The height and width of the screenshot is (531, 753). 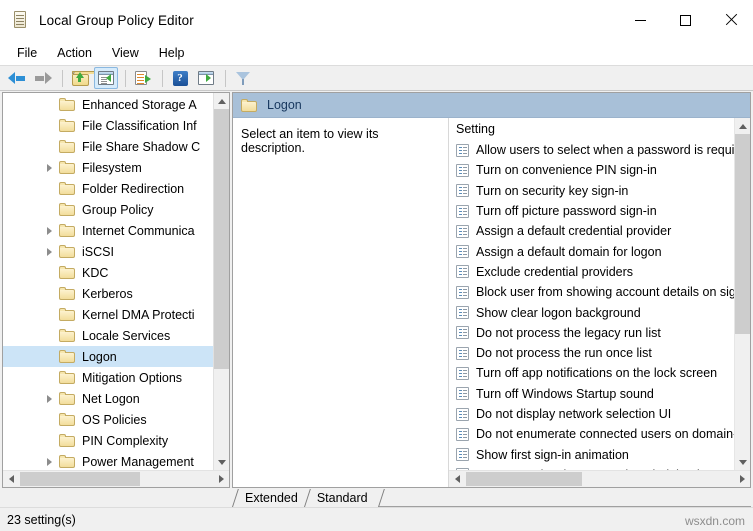 What do you see at coordinates (564, 353) in the screenshot?
I see `setting-row-label: Do not process the run once list` at bounding box center [564, 353].